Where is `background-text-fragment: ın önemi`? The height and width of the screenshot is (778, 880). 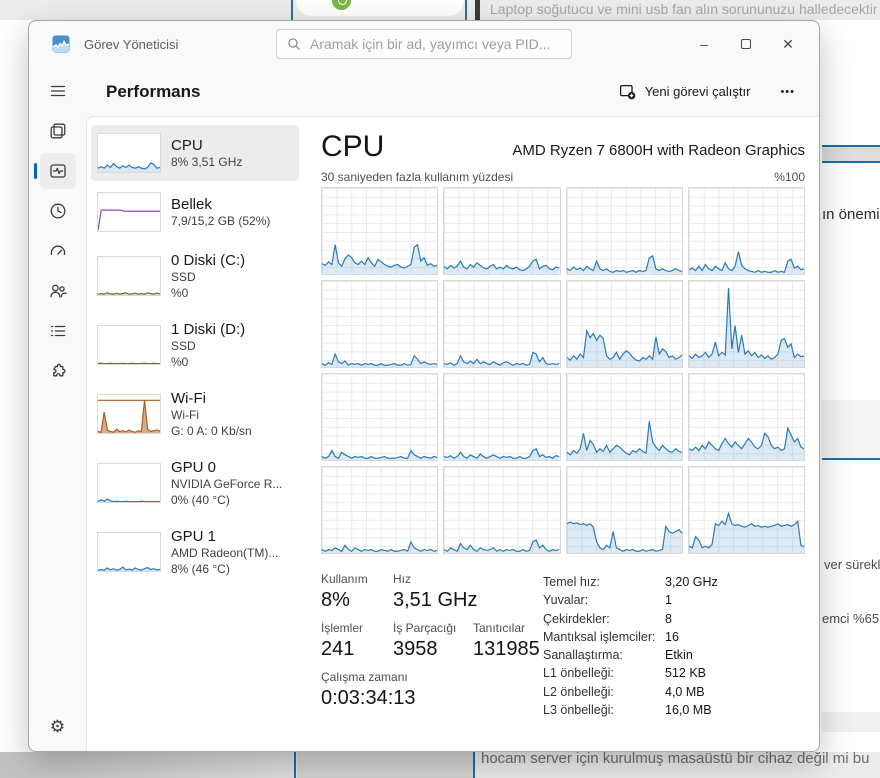
background-text-fragment: ın önemi is located at coordinates (851, 214).